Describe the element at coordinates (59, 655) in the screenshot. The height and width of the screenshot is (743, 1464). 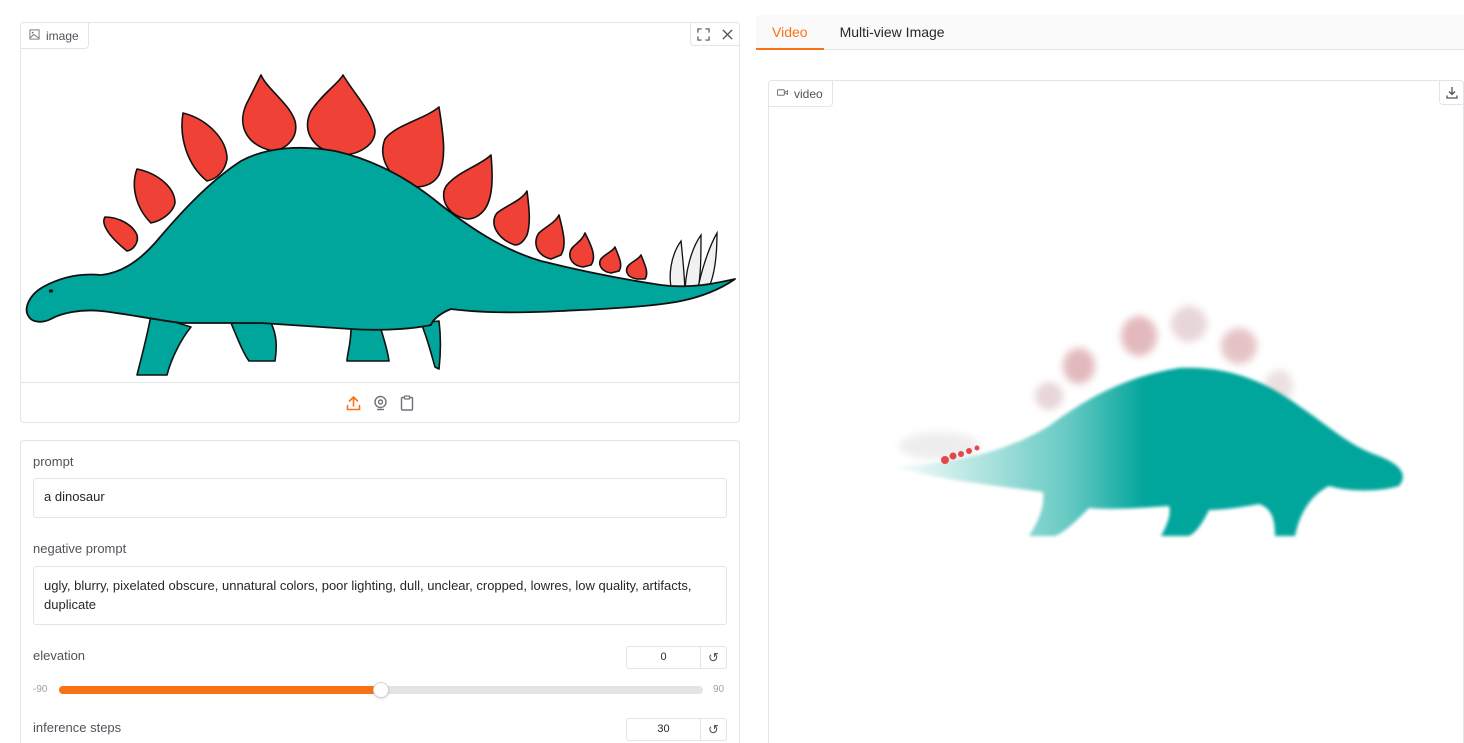
I see `elevation-label: elevation` at that location.